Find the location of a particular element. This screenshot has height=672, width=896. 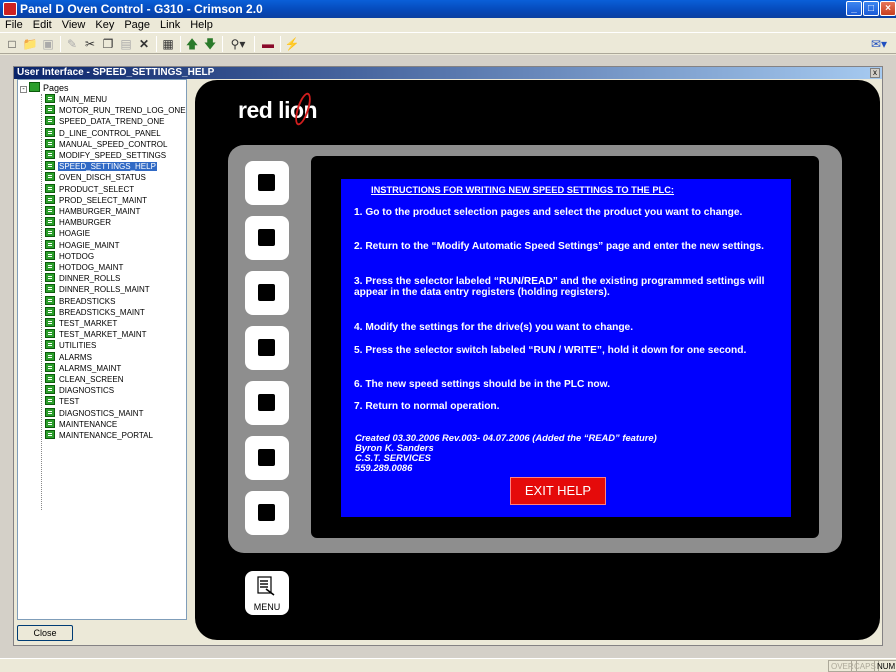

tree-item-label: MAIN_MENU is located at coordinates (83, 99).